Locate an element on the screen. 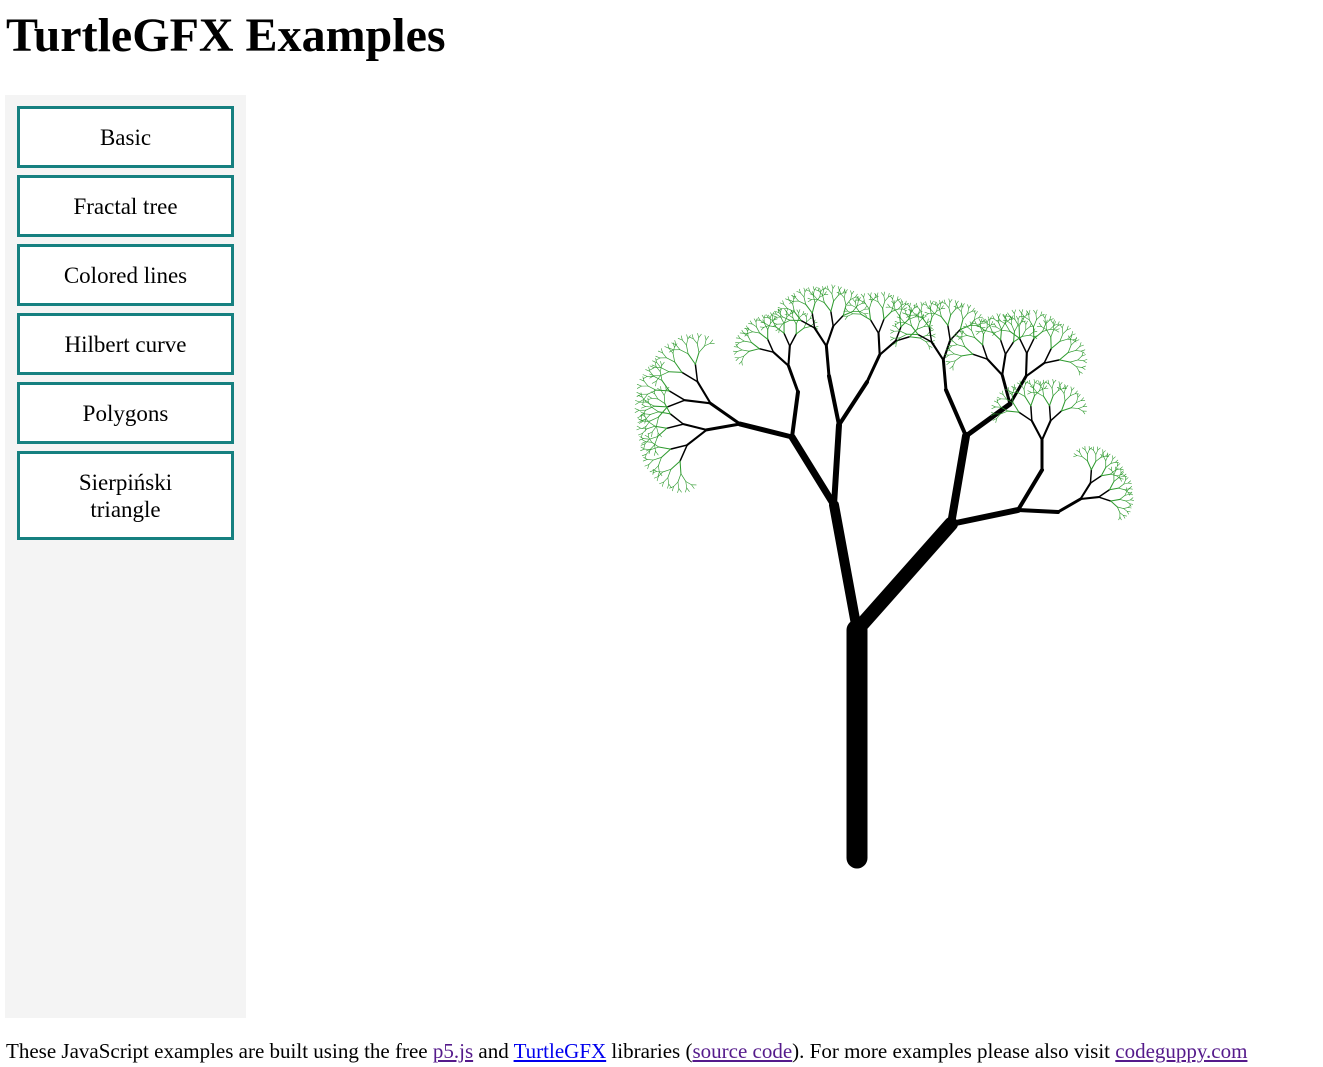 This screenshot has width=1323, height=1067. basic-button: Basic is located at coordinates (125, 137).